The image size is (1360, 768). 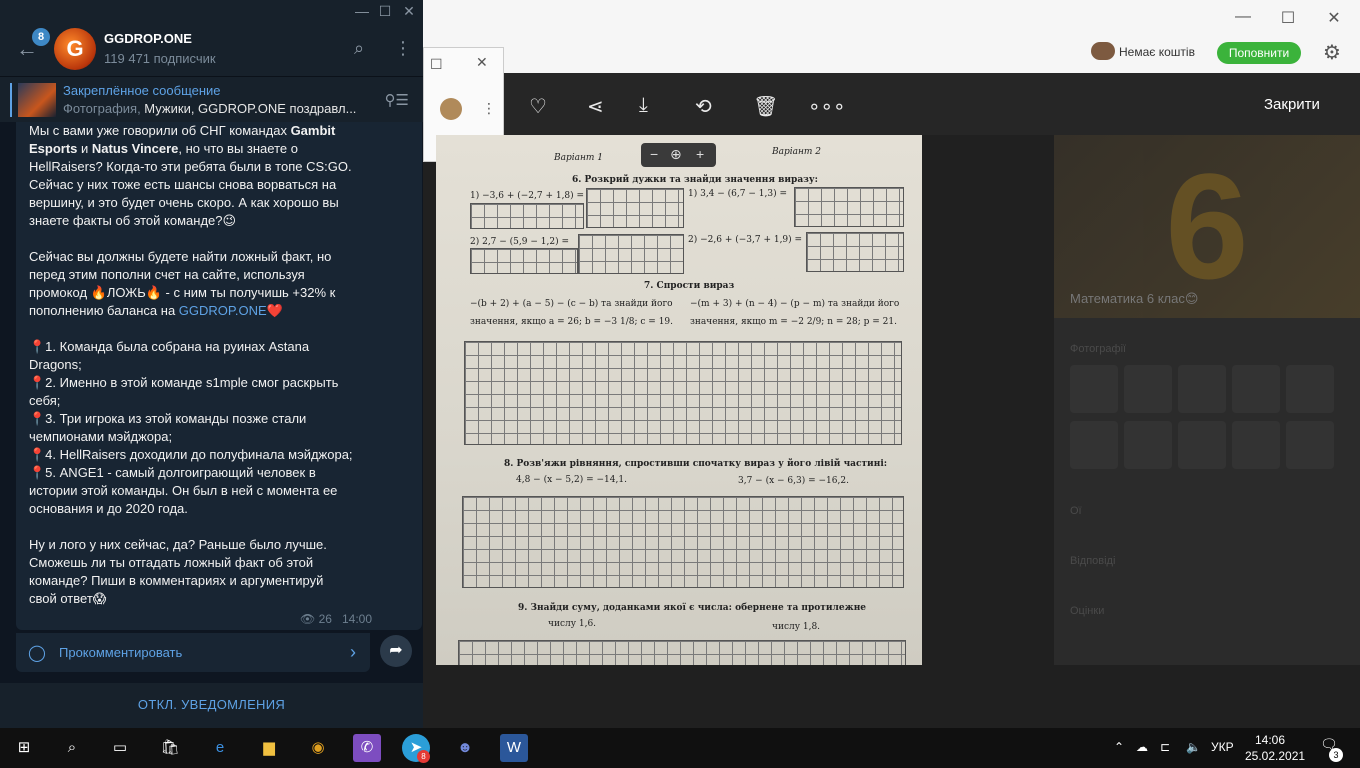 What do you see at coordinates (654, 154) in the screenshot?
I see `zoom-out-icon: −` at bounding box center [654, 154].